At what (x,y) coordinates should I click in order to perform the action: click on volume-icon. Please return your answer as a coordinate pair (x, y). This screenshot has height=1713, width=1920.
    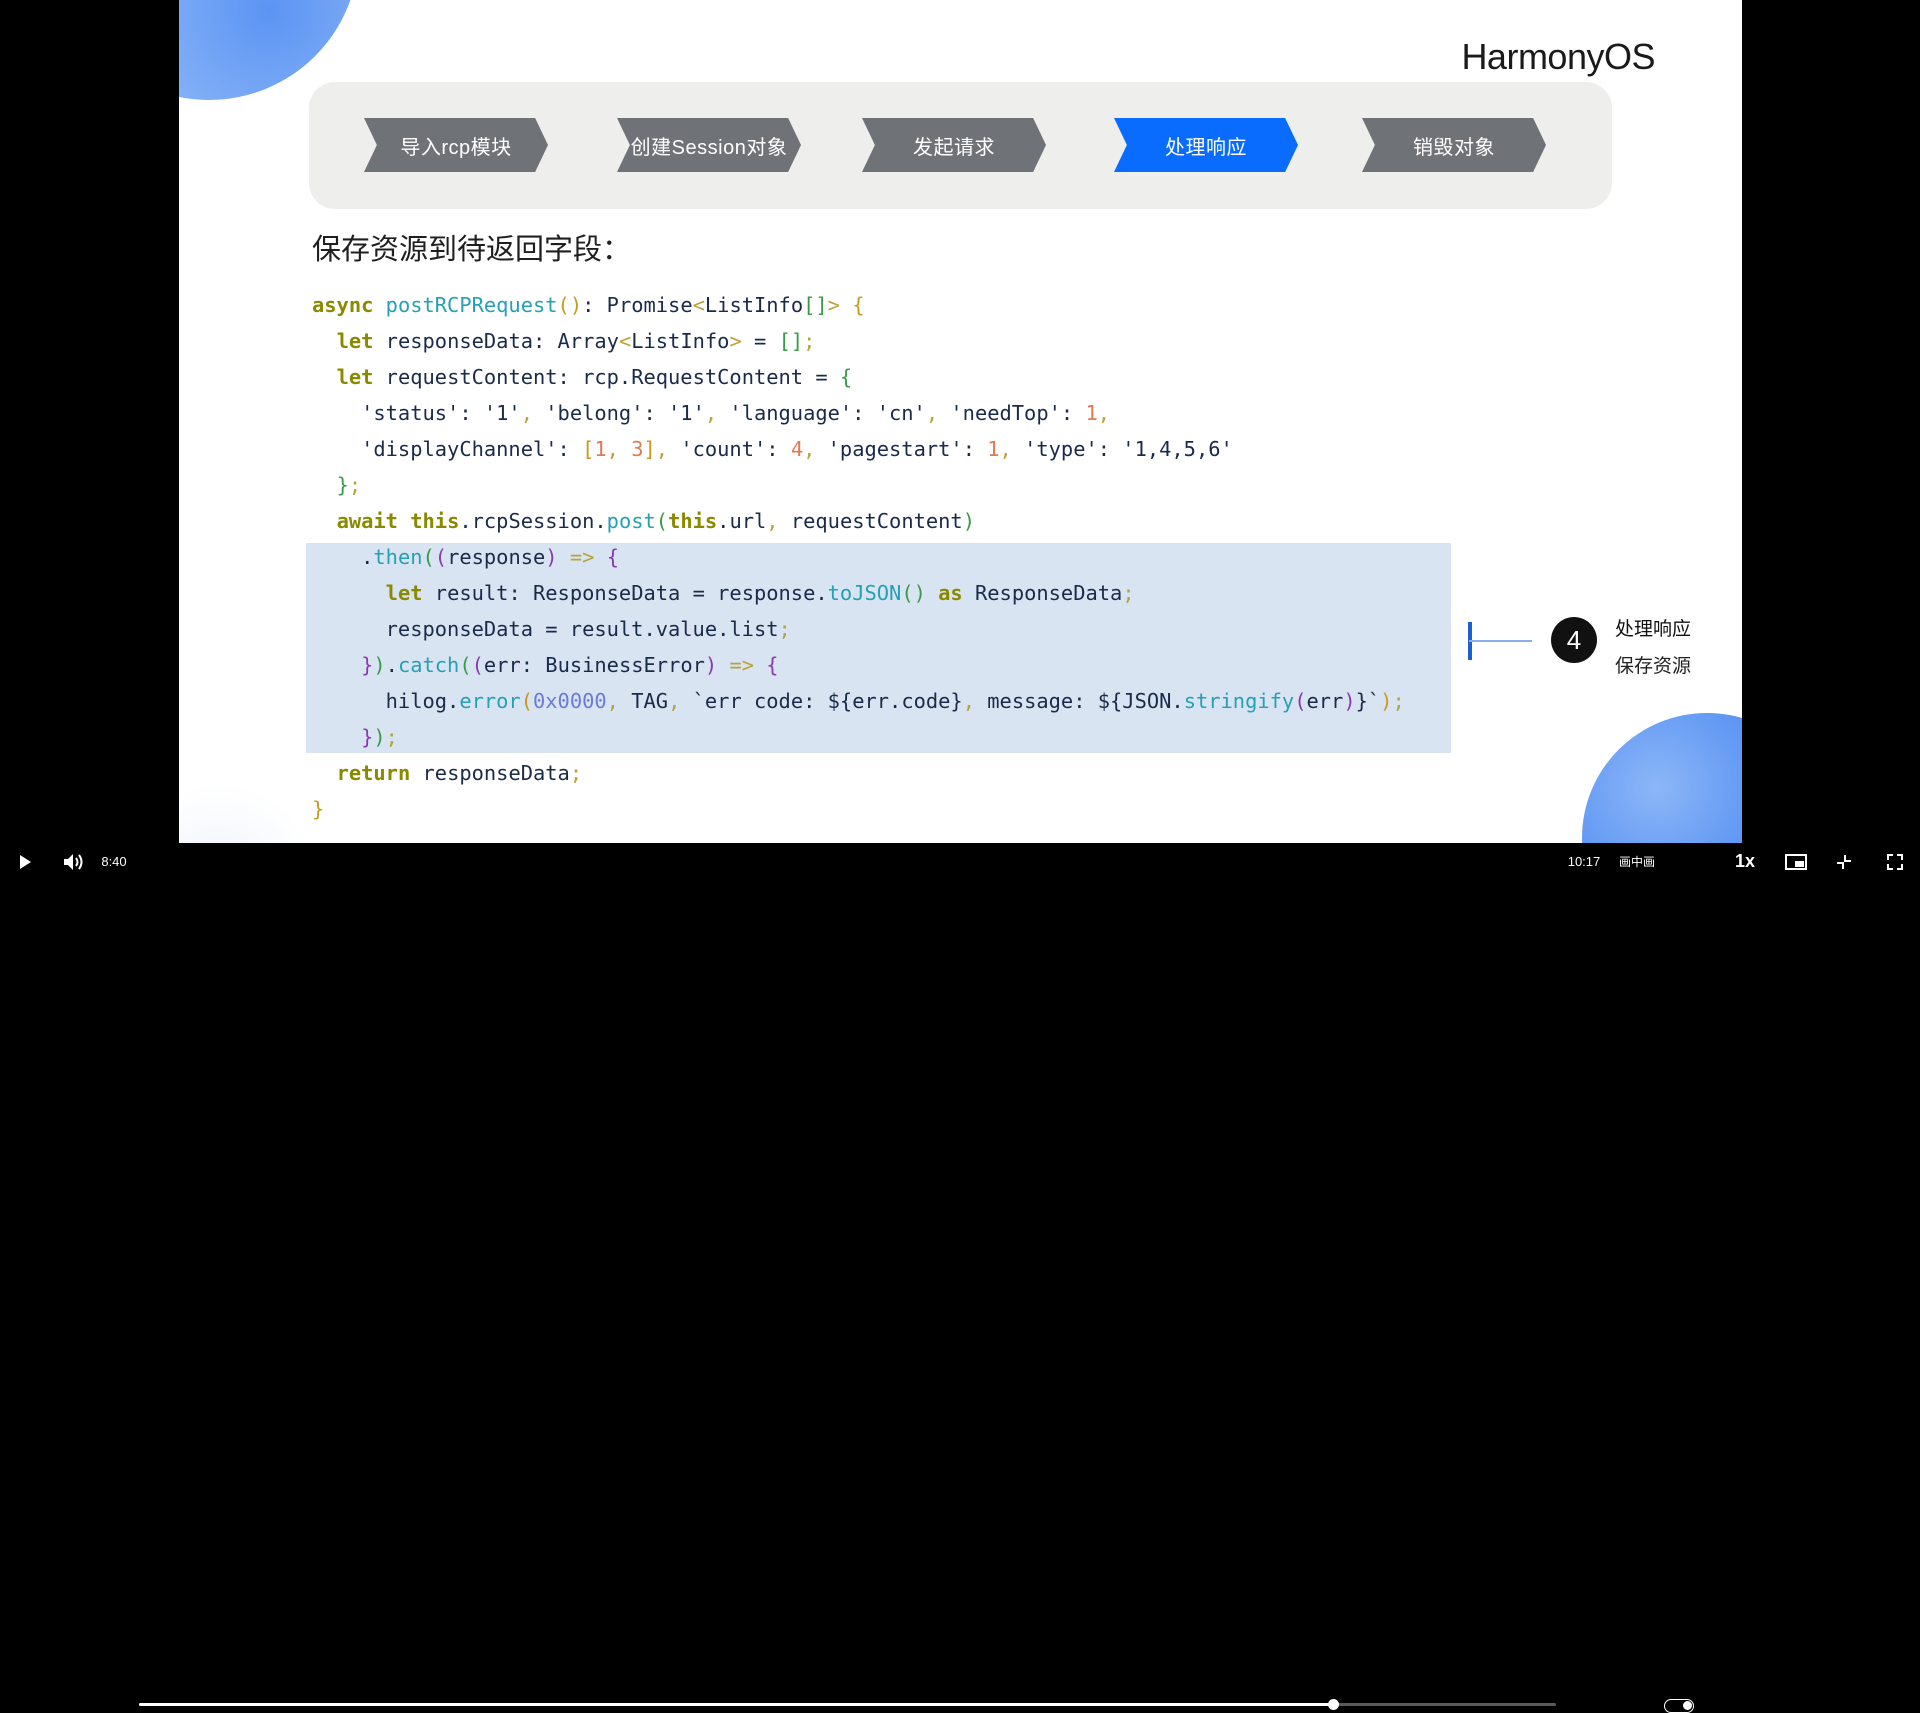
    Looking at the image, I should click on (73, 861).